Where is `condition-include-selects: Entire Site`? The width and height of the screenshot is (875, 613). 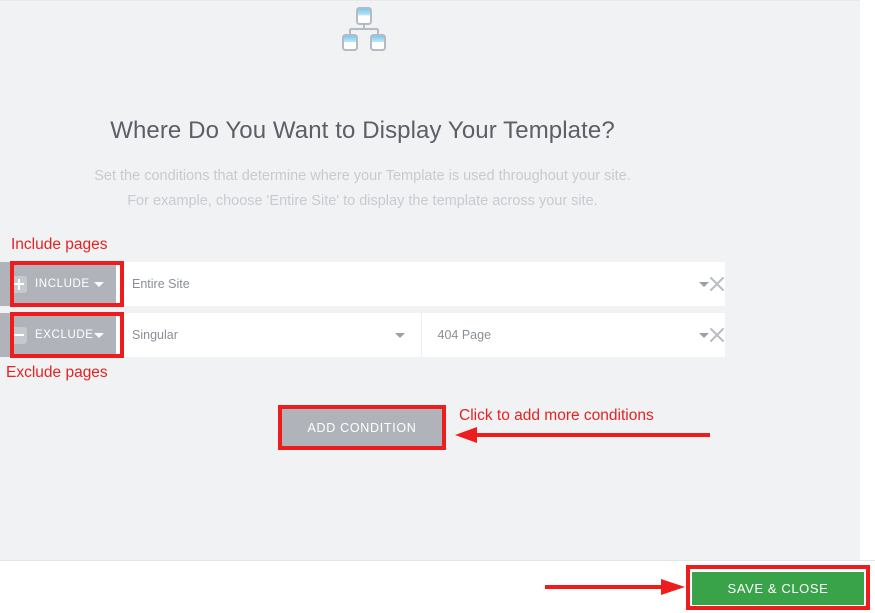 condition-include-selects: Entire Site is located at coordinates (420, 284).